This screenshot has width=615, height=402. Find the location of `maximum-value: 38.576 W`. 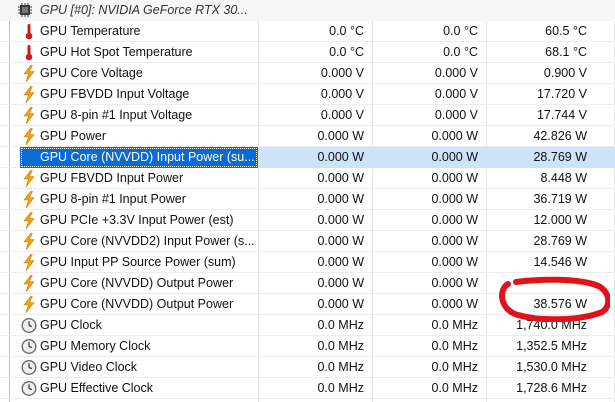

maximum-value: 38.576 W is located at coordinates (560, 304).